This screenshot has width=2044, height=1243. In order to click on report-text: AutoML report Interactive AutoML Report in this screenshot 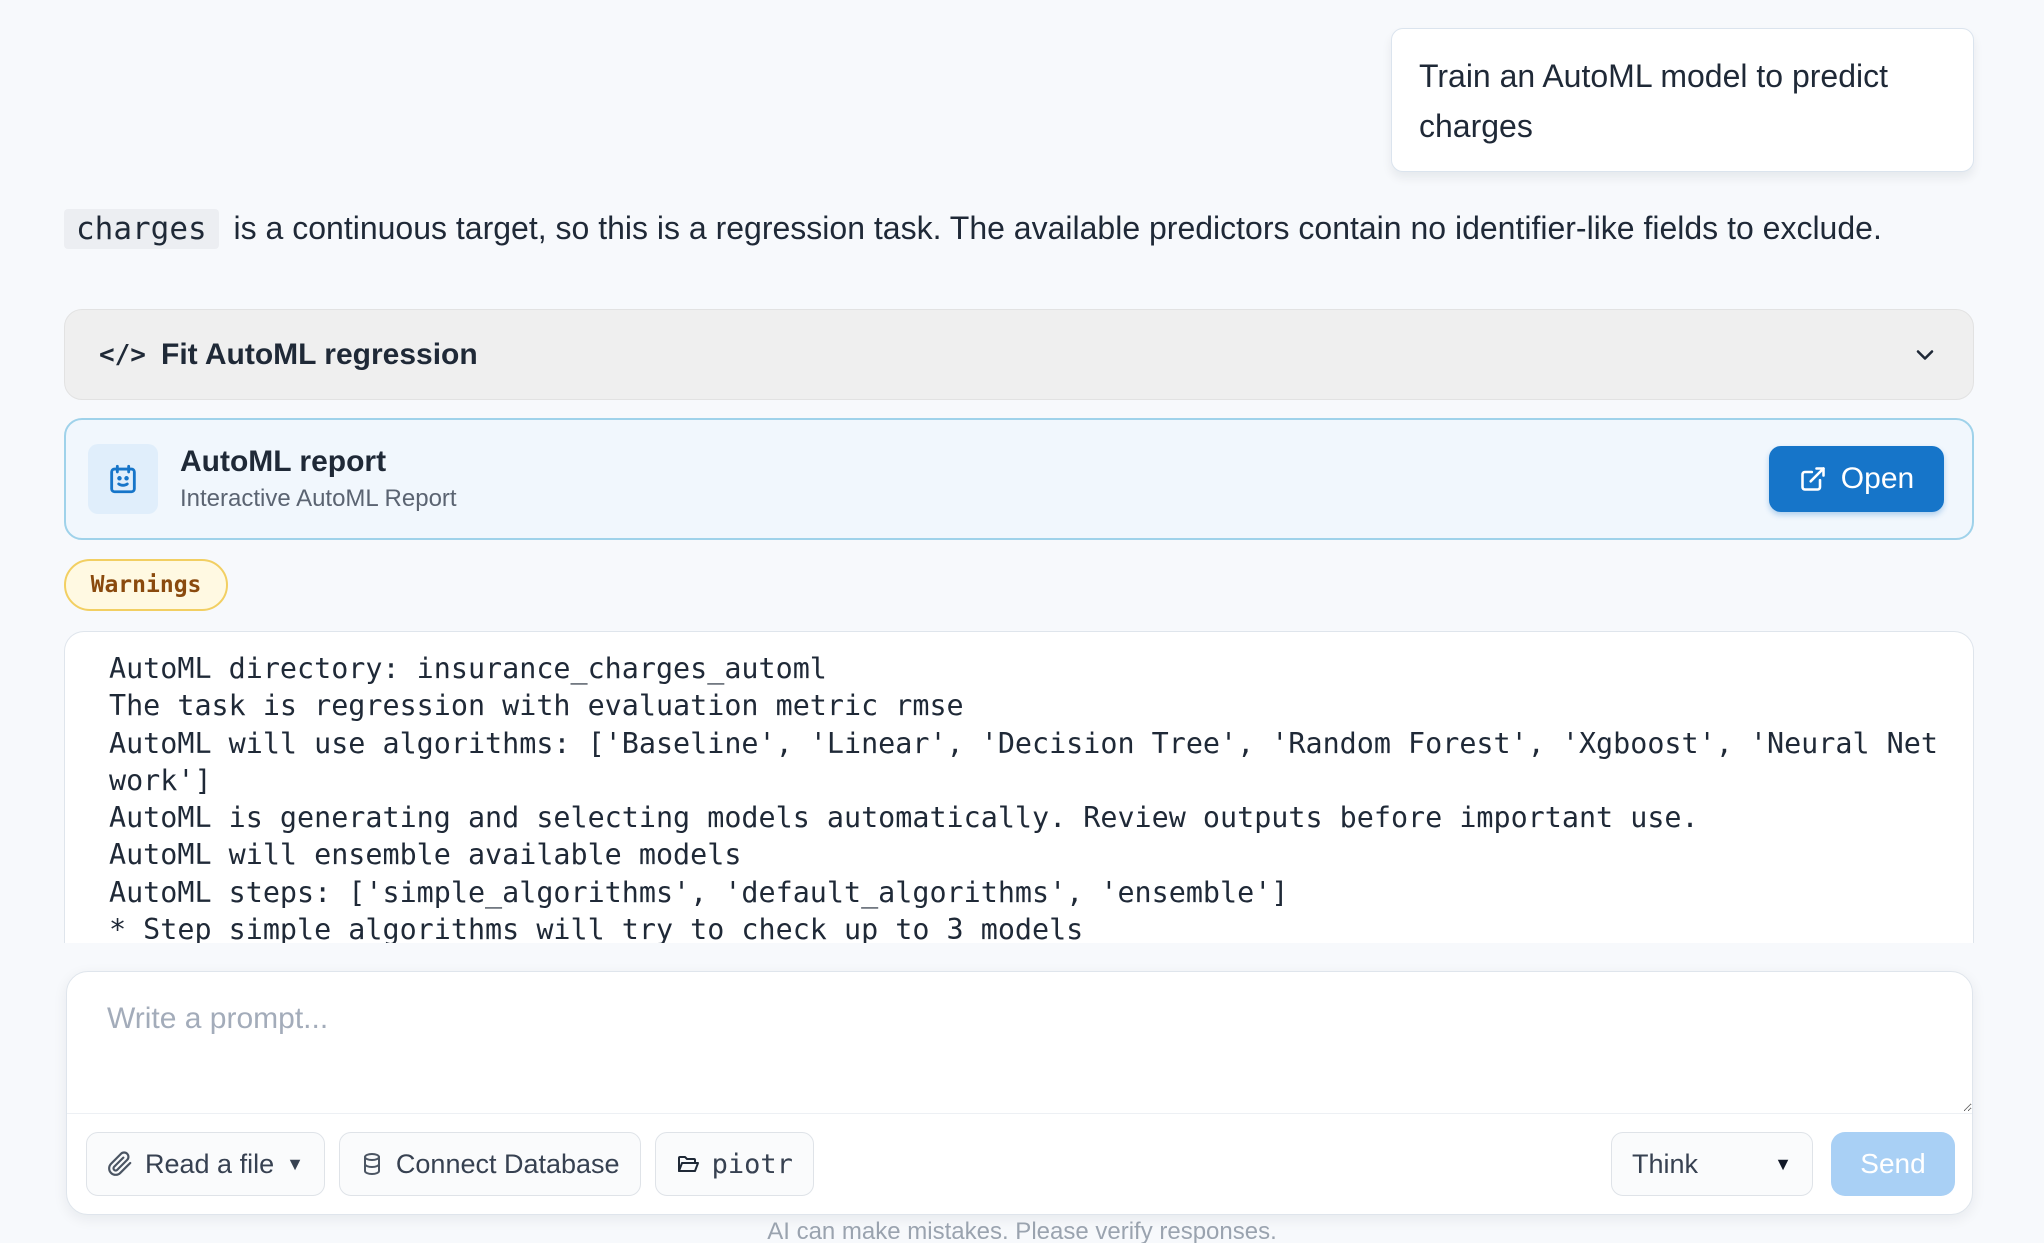, I will do `click(974, 479)`.